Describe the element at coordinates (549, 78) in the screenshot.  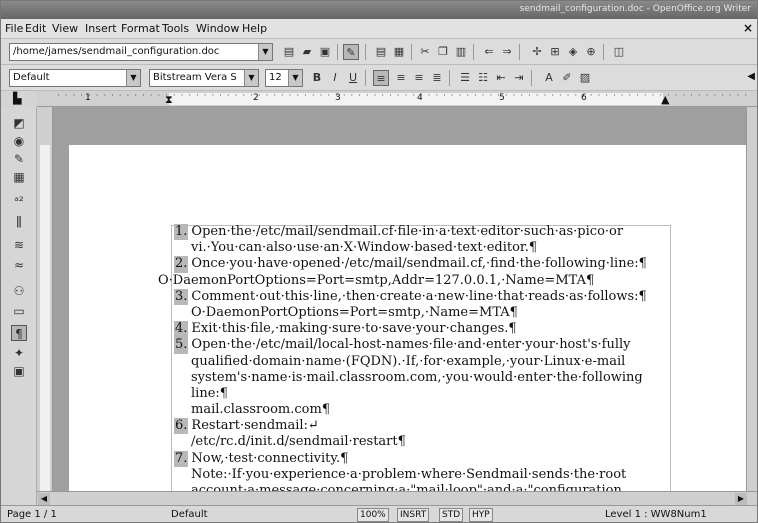
I see `font-color-icon: A` at that location.